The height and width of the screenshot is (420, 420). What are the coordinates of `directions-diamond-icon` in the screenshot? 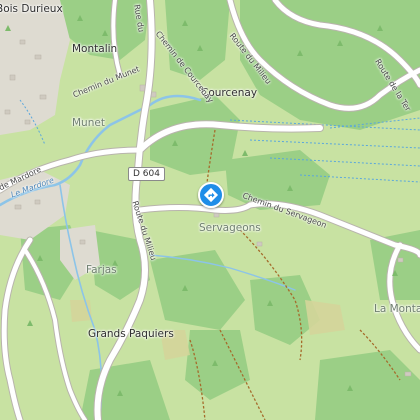 It's located at (211, 195).